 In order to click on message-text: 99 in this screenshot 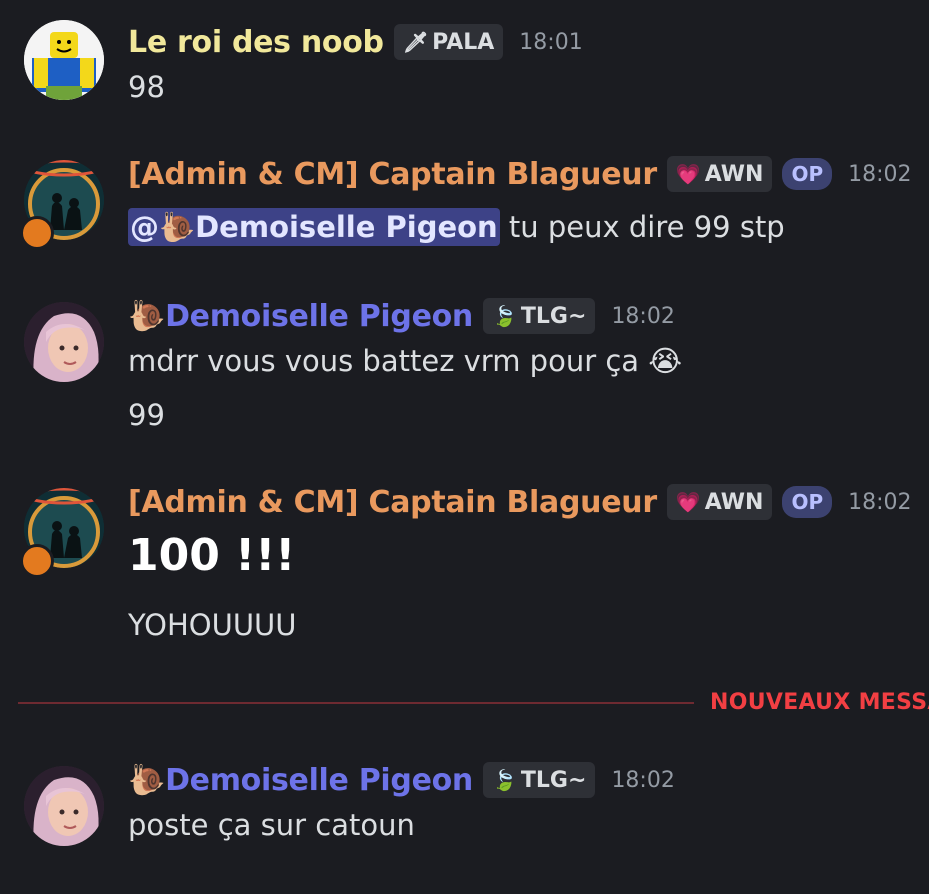, I will do `click(146, 415)`.